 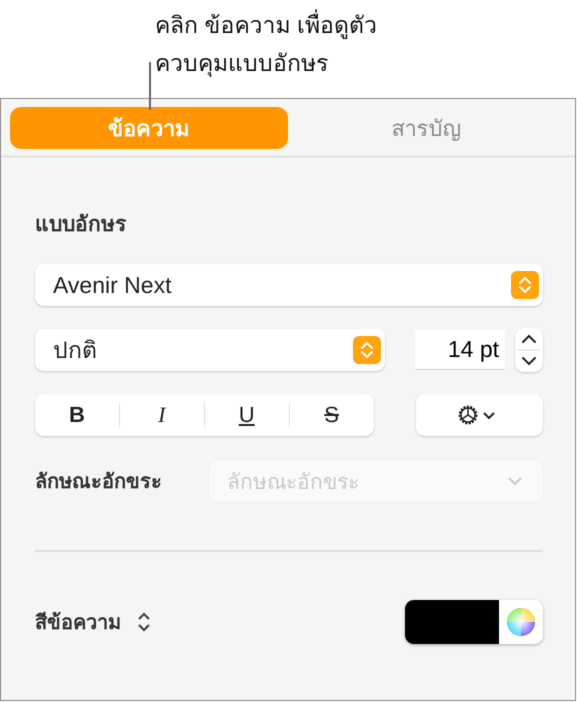 What do you see at coordinates (515, 481) in the screenshot?
I see `chevron-down-icon` at bounding box center [515, 481].